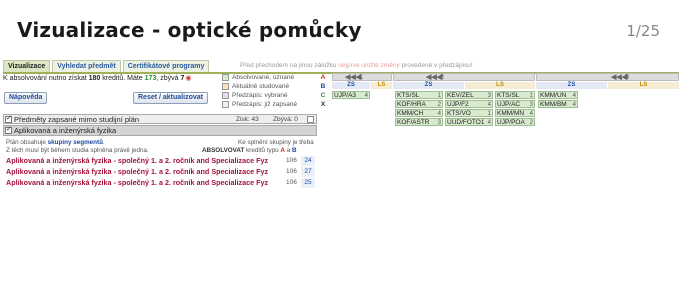 Image resolution: width=679 pixels, height=283 pixels. I want to click on chat-bubble-icon: ◉, so click(188, 78).